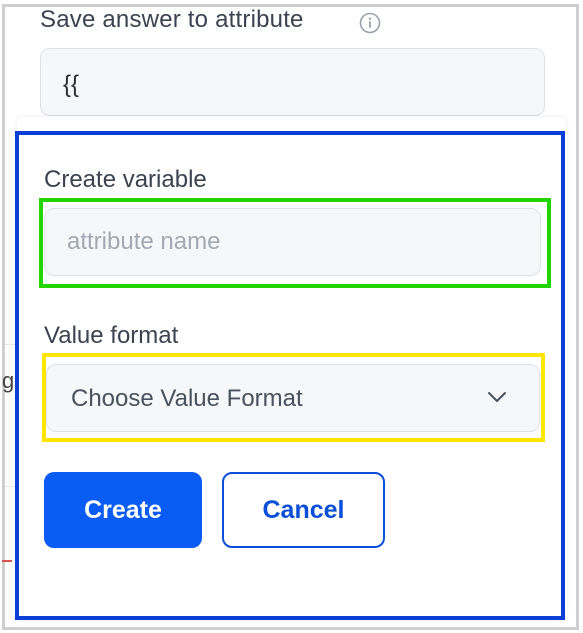 This screenshot has height=633, width=583. What do you see at coordinates (292, 242) in the screenshot?
I see `attribute-name-input` at bounding box center [292, 242].